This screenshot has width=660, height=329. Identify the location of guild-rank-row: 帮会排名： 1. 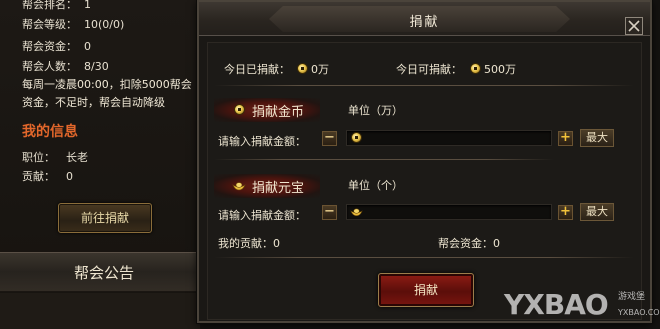
(56, 6).